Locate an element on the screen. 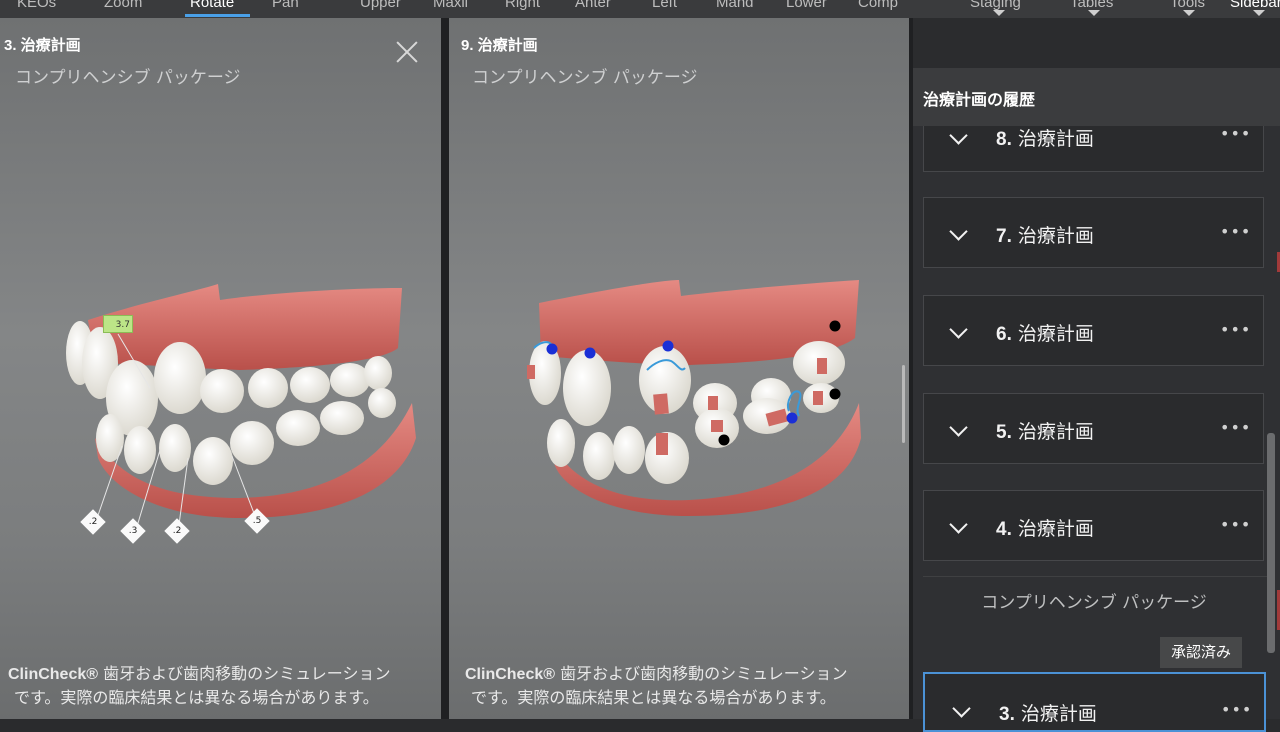 The image size is (1280, 732). tools-caret-icon is located at coordinates (1189, 13).